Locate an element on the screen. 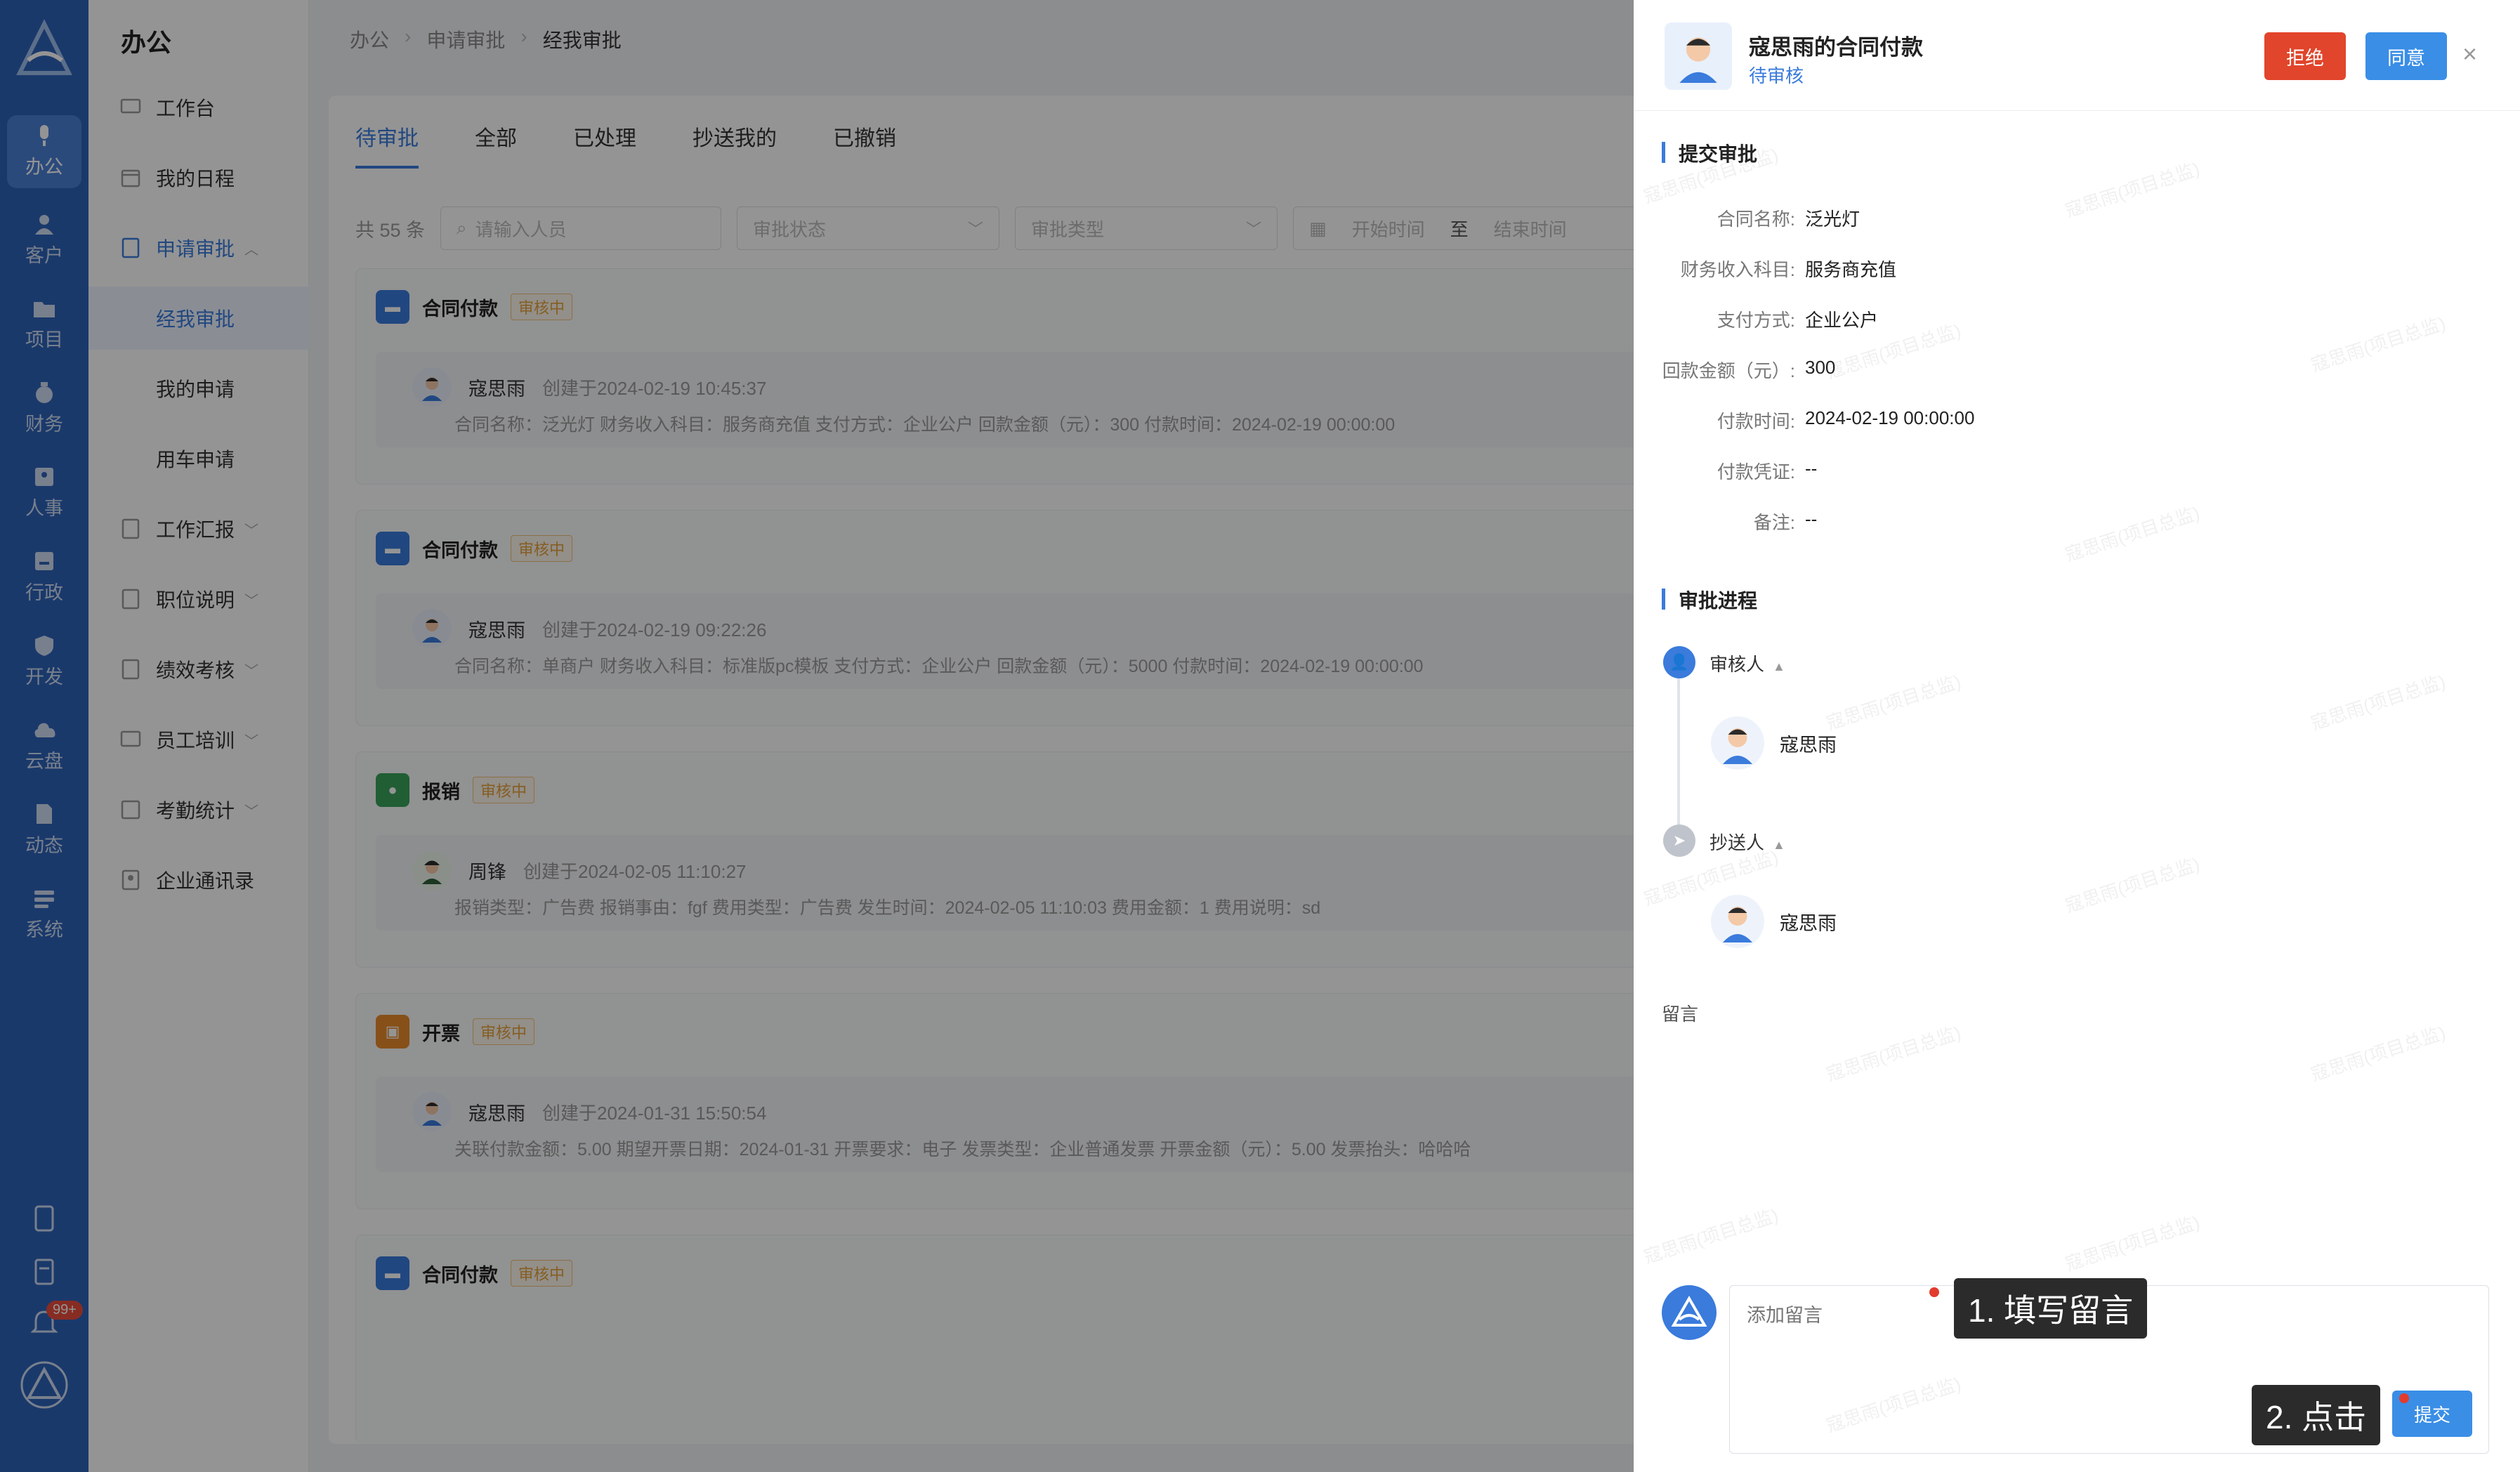  field-label: 付款时间: is located at coordinates (1756, 421).